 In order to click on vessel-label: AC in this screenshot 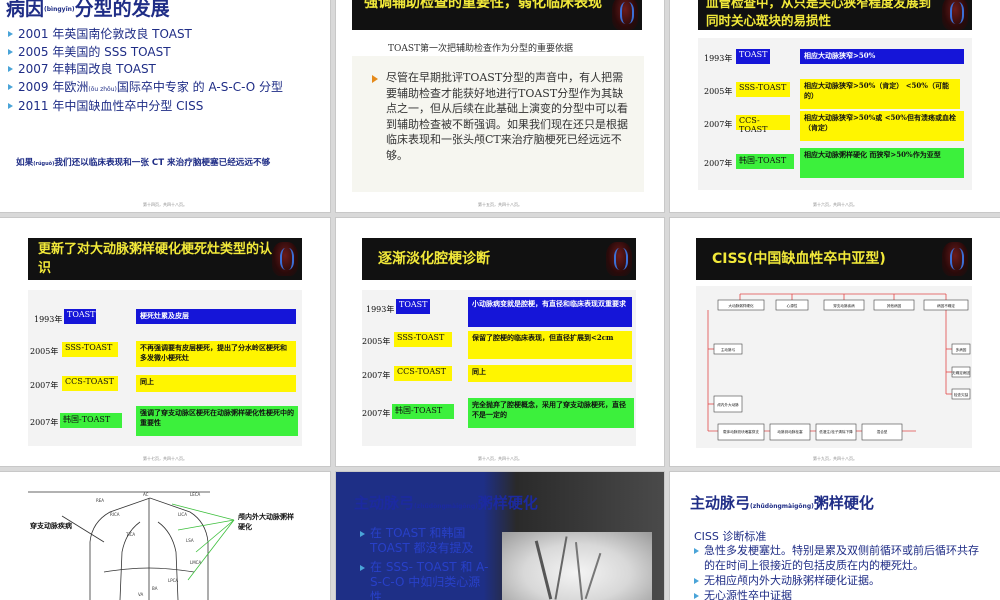, I will do `click(146, 494)`.